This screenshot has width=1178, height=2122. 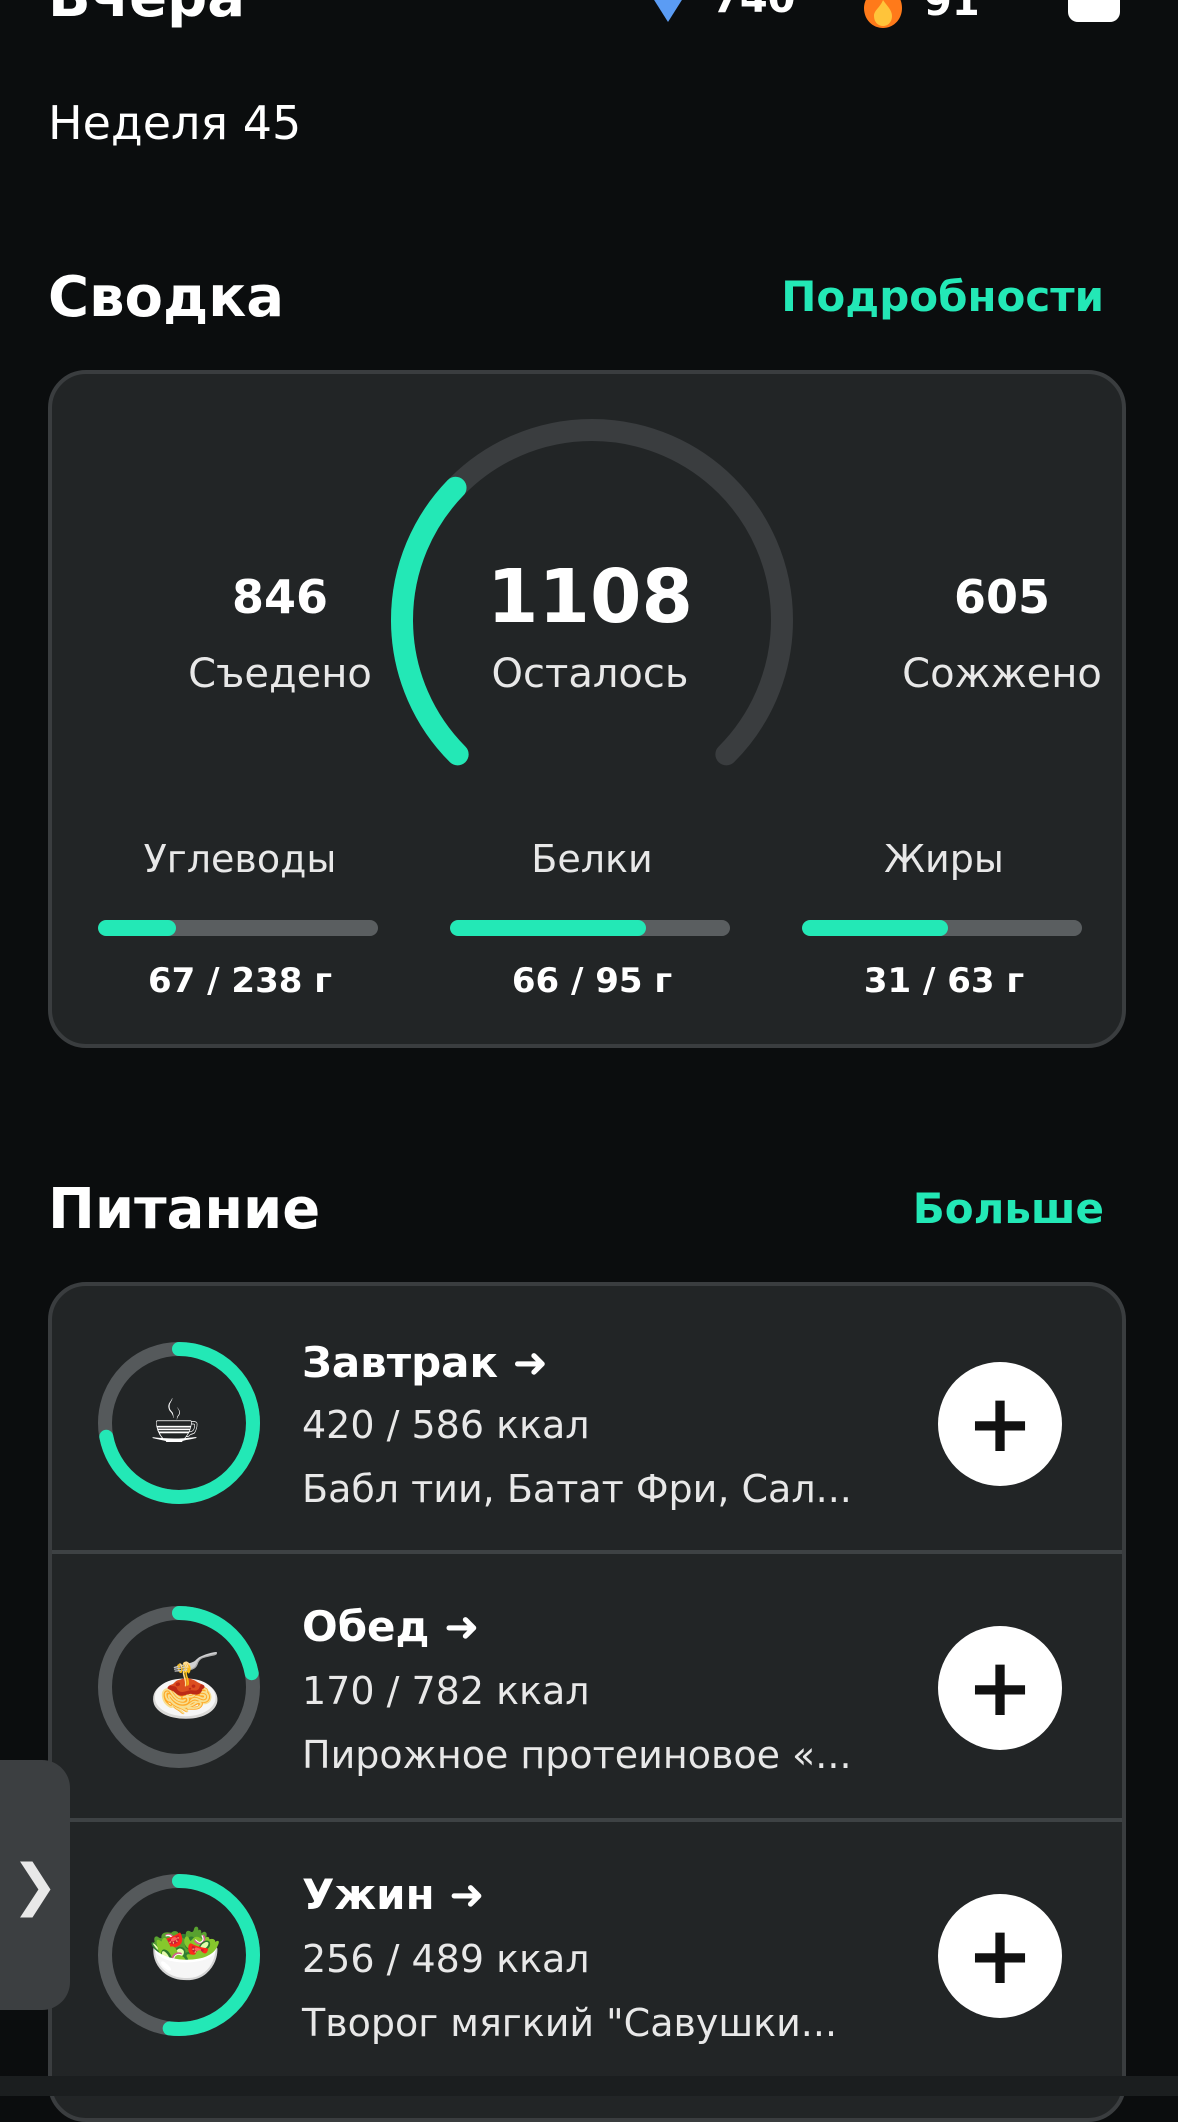 I want to click on meal-calories: 170 / 782 ккал, so click(x=446, y=1691).